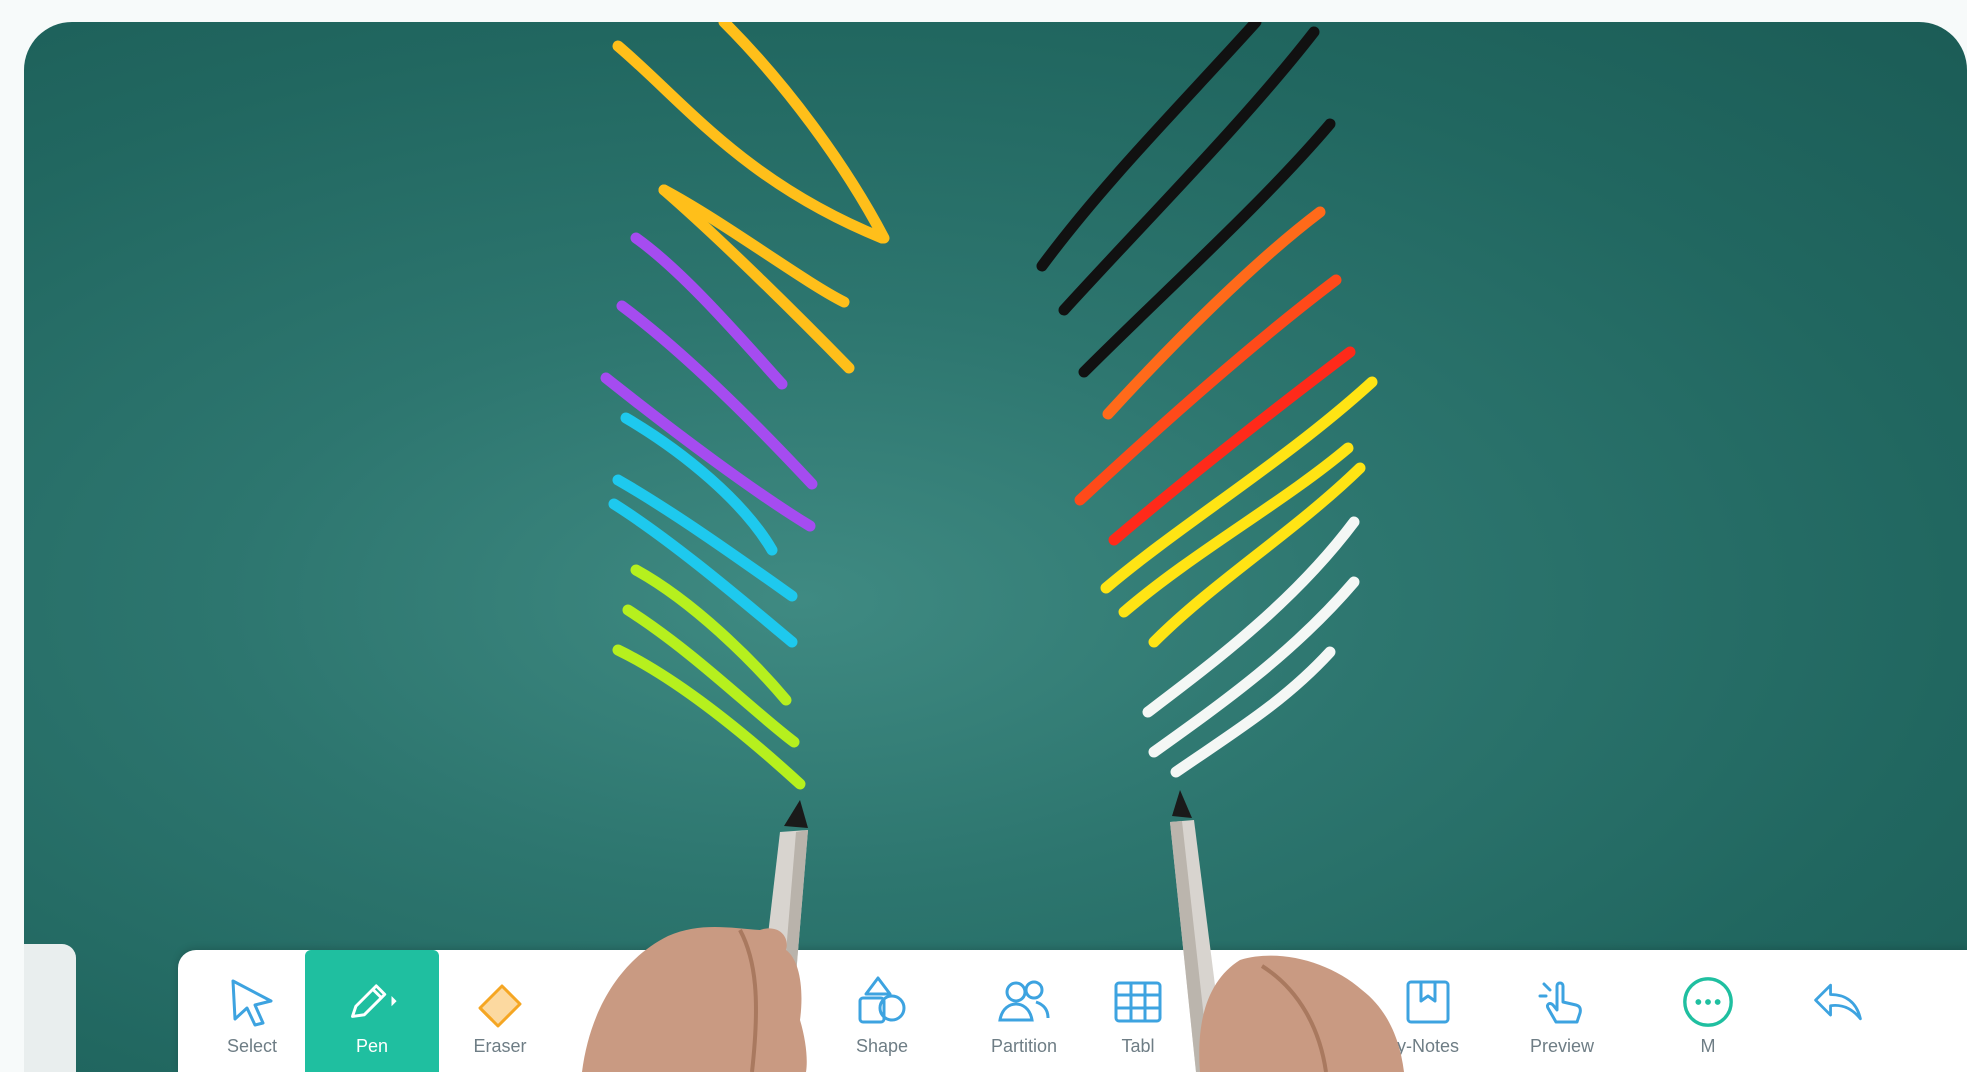 This screenshot has width=1967, height=1072. Describe the element at coordinates (252, 1046) in the screenshot. I see `tool-label: Select` at that location.